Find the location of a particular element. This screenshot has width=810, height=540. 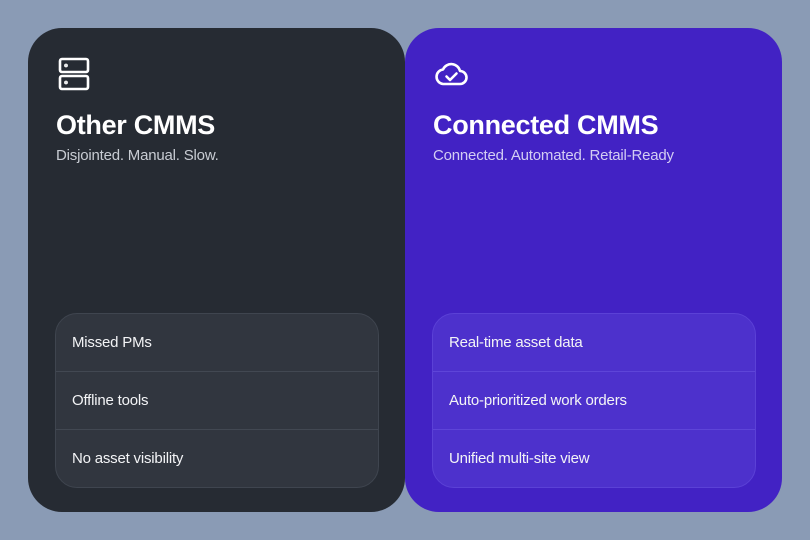

list-item: Offline tools is located at coordinates (217, 400).